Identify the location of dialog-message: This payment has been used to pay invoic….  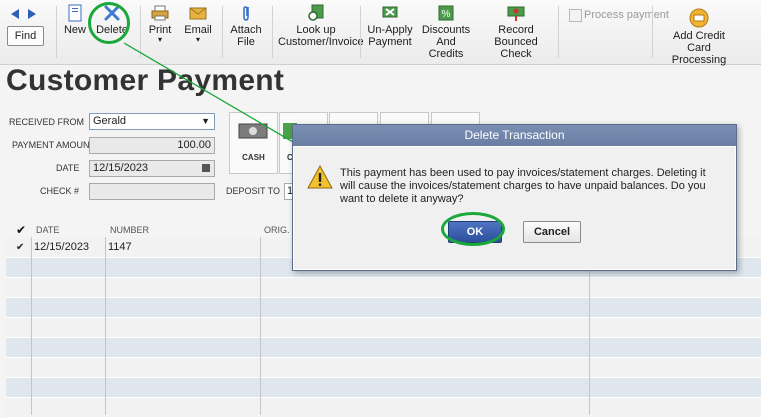
(523, 186).